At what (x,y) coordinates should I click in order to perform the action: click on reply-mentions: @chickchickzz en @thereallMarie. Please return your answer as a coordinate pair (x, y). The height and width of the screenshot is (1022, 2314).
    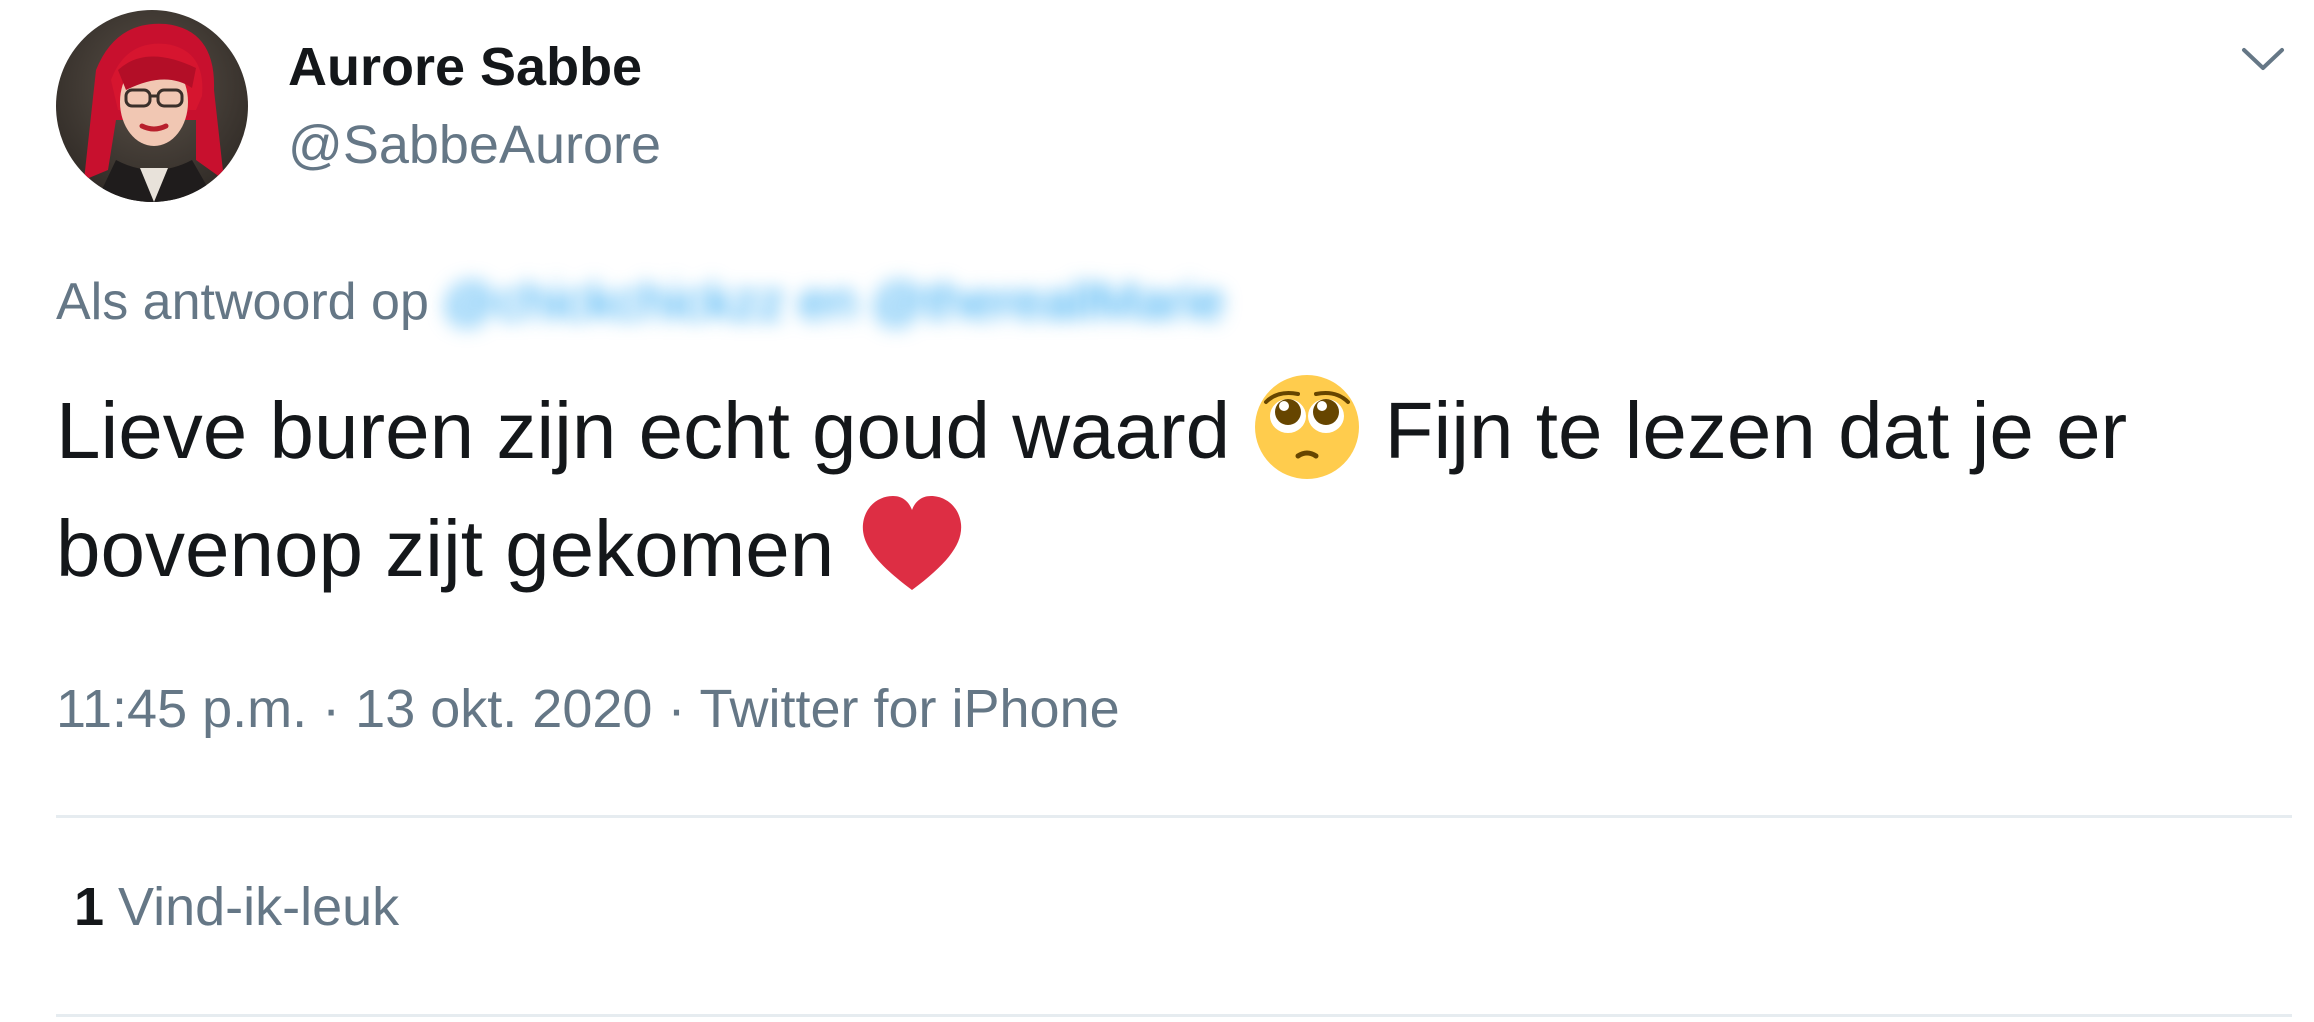
    Looking at the image, I should click on (834, 302).